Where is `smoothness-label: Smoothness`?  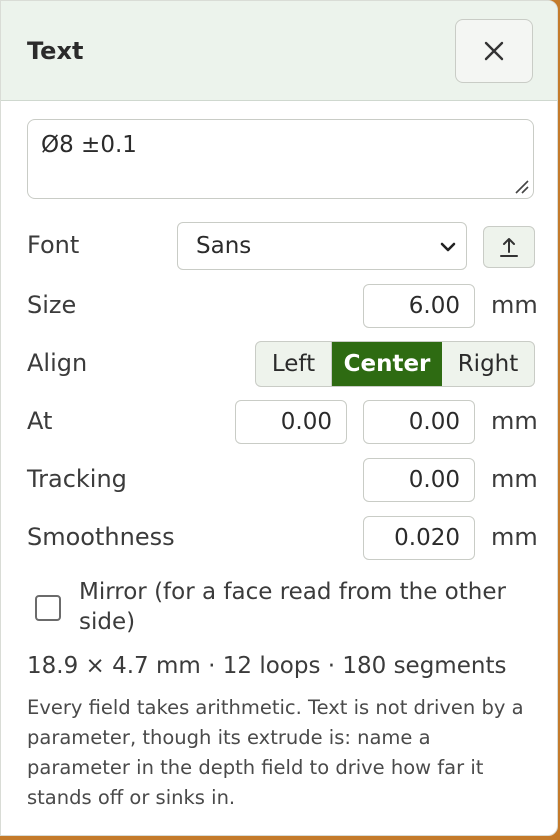 smoothness-label: Smoothness is located at coordinates (101, 537).